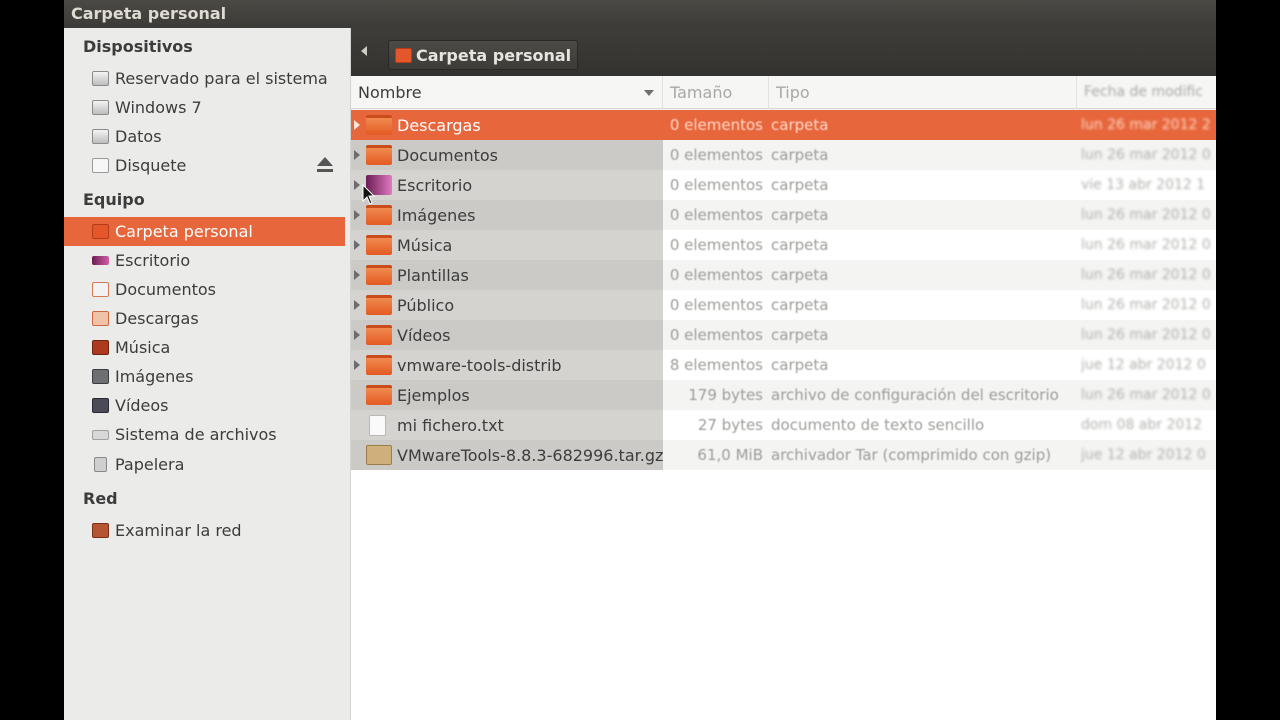  Describe the element at coordinates (100, 530) in the screenshot. I see `network-icon` at that location.